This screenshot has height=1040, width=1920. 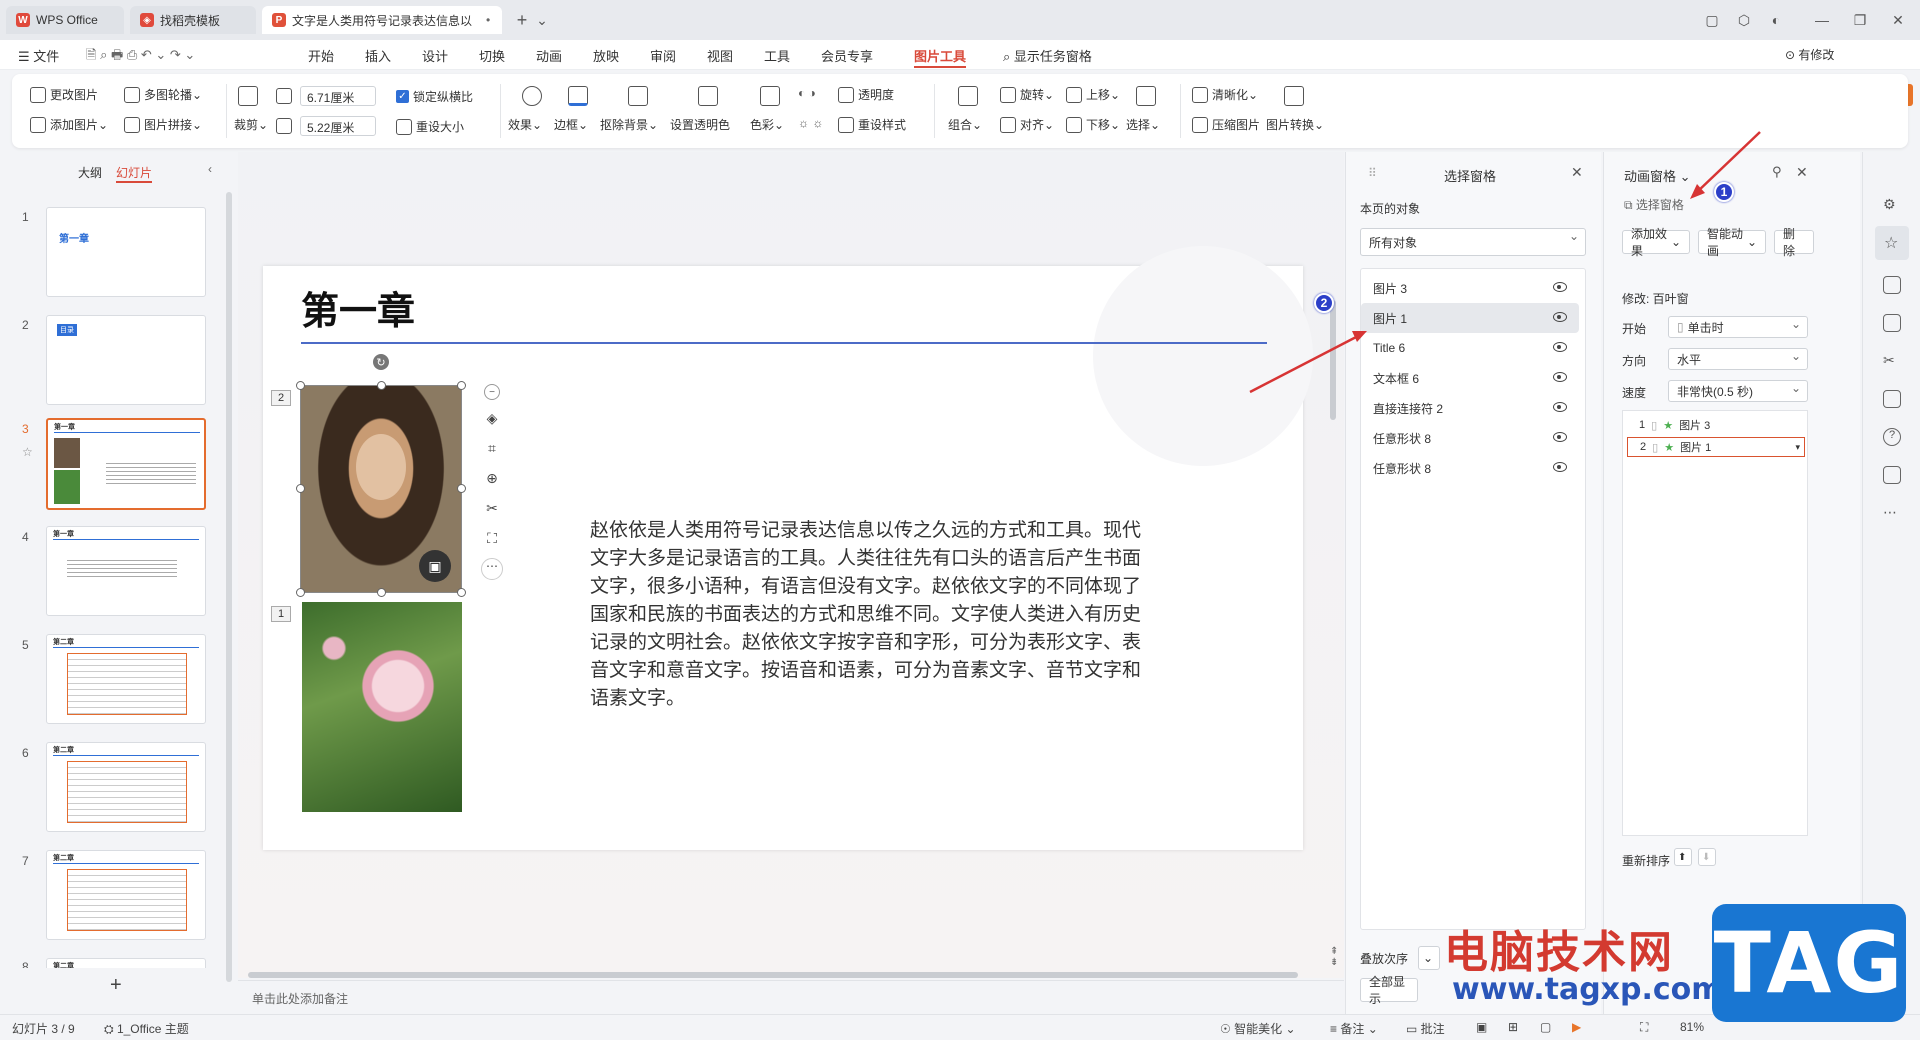 What do you see at coordinates (1587, 989) in the screenshot?
I see `watermark-url: www.tagxp.com` at bounding box center [1587, 989].